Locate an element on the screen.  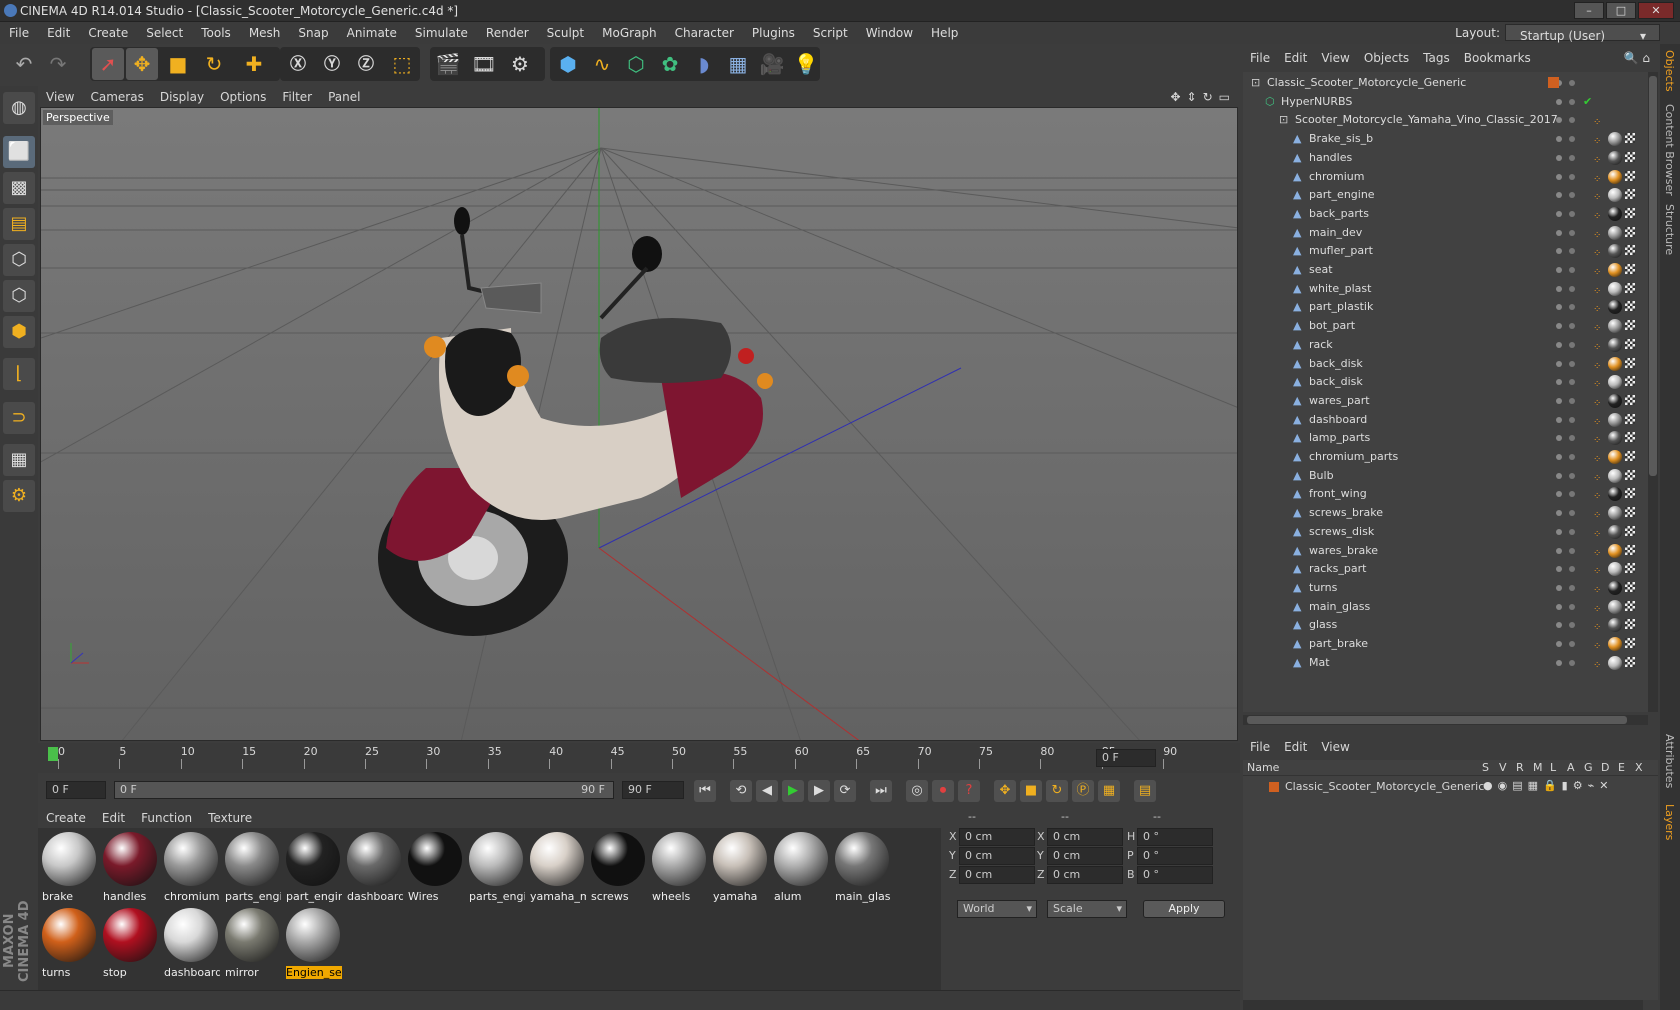
menu-render: Render is located at coordinates (507, 33).